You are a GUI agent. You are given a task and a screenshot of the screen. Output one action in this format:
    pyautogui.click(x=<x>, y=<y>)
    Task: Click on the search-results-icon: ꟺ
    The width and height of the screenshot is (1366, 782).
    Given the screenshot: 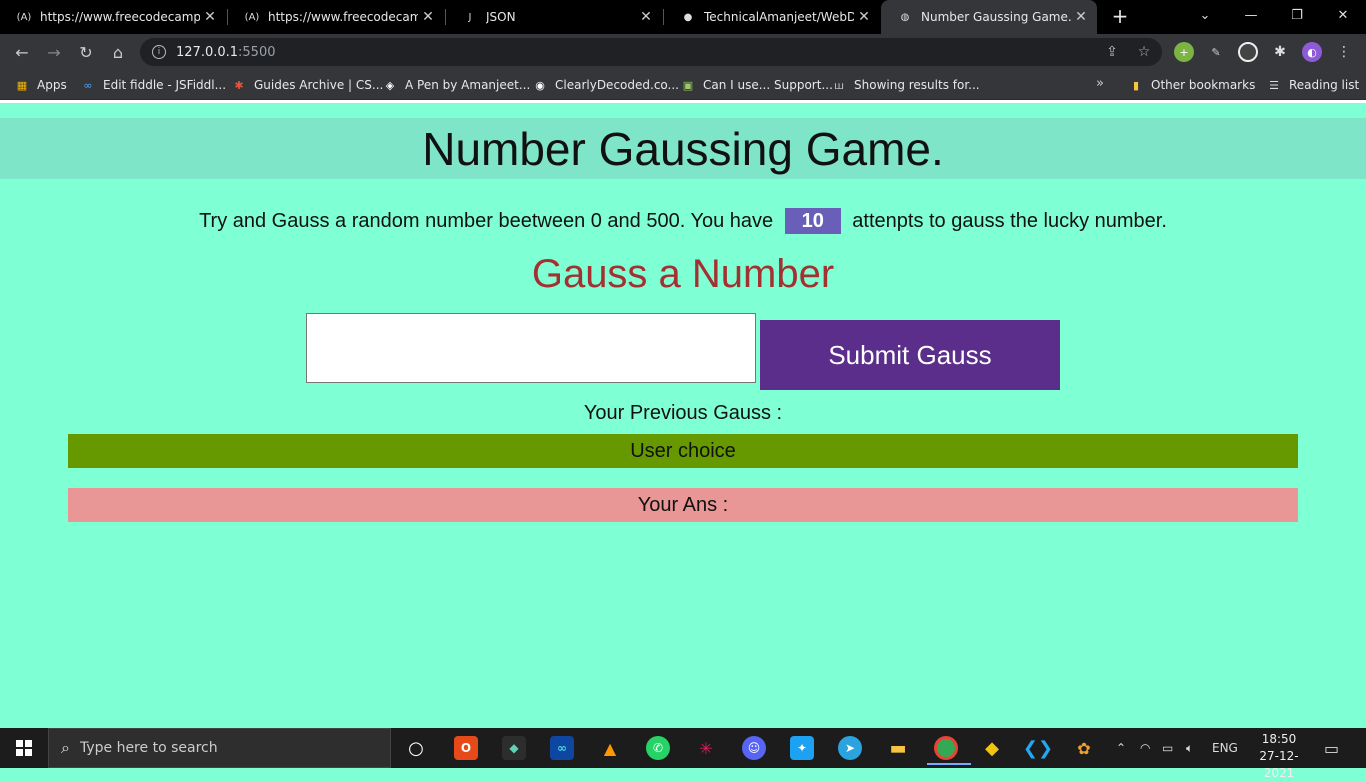 What is the action you would take?
    pyautogui.click(x=839, y=85)
    